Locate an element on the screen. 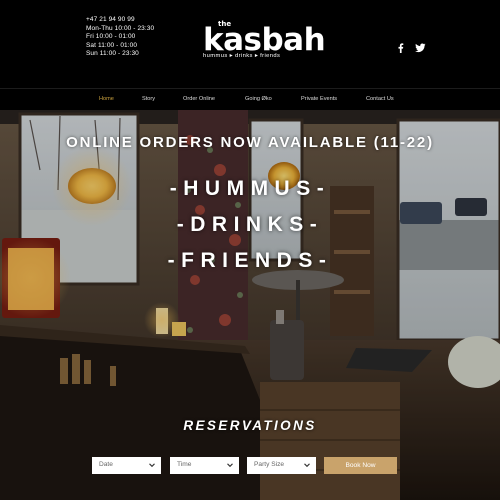  online-orders-headline: ONLINE ORDERS NOW AVAILABLE (11-22) is located at coordinates (250, 142).